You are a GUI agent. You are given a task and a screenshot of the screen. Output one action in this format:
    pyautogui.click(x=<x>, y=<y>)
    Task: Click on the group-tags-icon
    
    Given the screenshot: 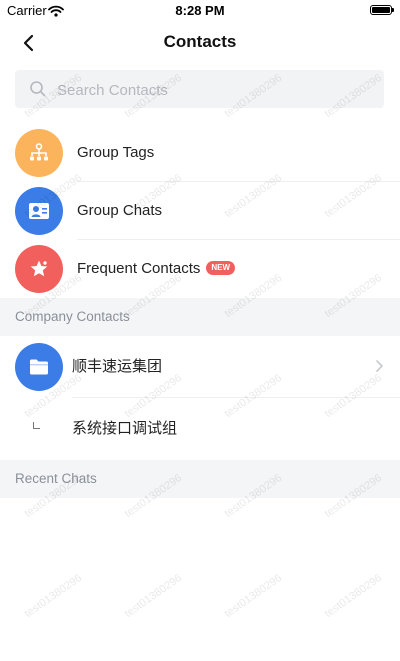 What is the action you would take?
    pyautogui.click(x=39, y=153)
    